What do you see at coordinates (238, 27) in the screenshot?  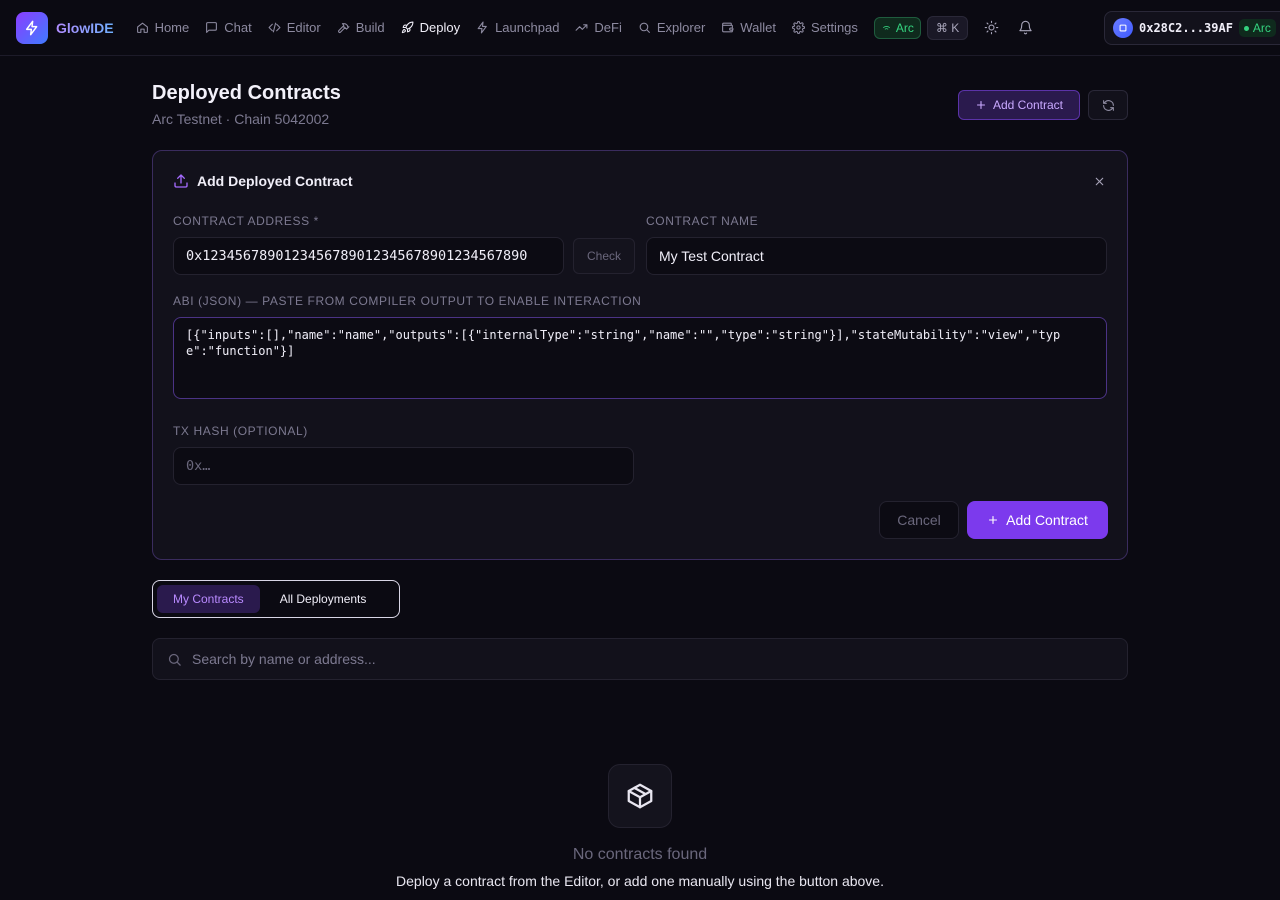 I see `nav-chat-label: Chat` at bounding box center [238, 27].